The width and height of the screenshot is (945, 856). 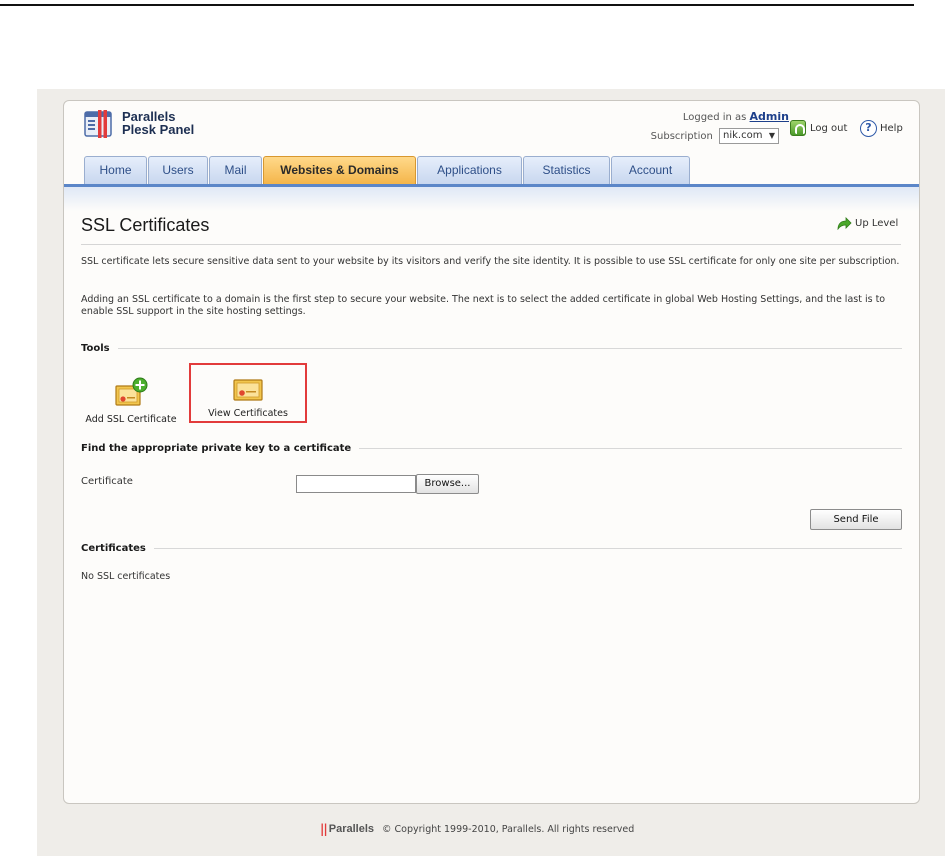 What do you see at coordinates (339, 170) in the screenshot?
I see `tab-websites-domains: Websites & Domains` at bounding box center [339, 170].